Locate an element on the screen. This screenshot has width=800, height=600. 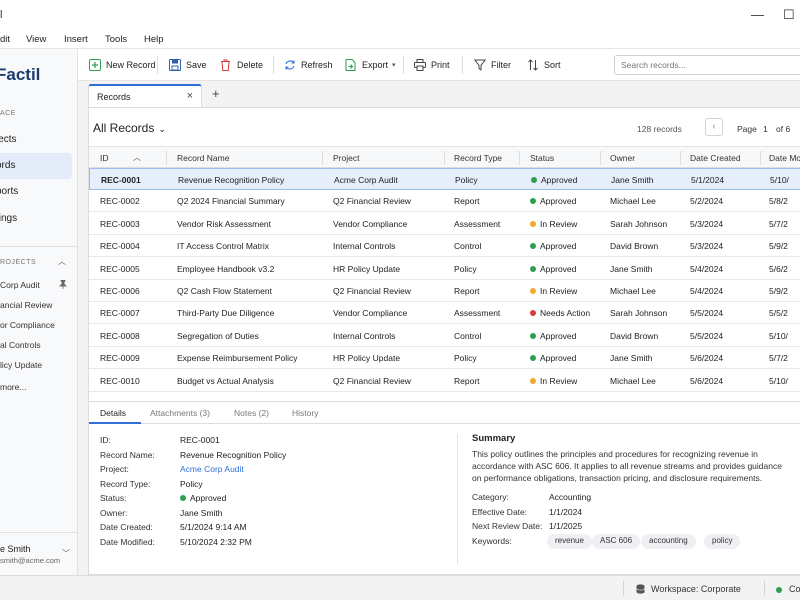
sidebar-item-projects: jects is located at coordinates (36, 140).